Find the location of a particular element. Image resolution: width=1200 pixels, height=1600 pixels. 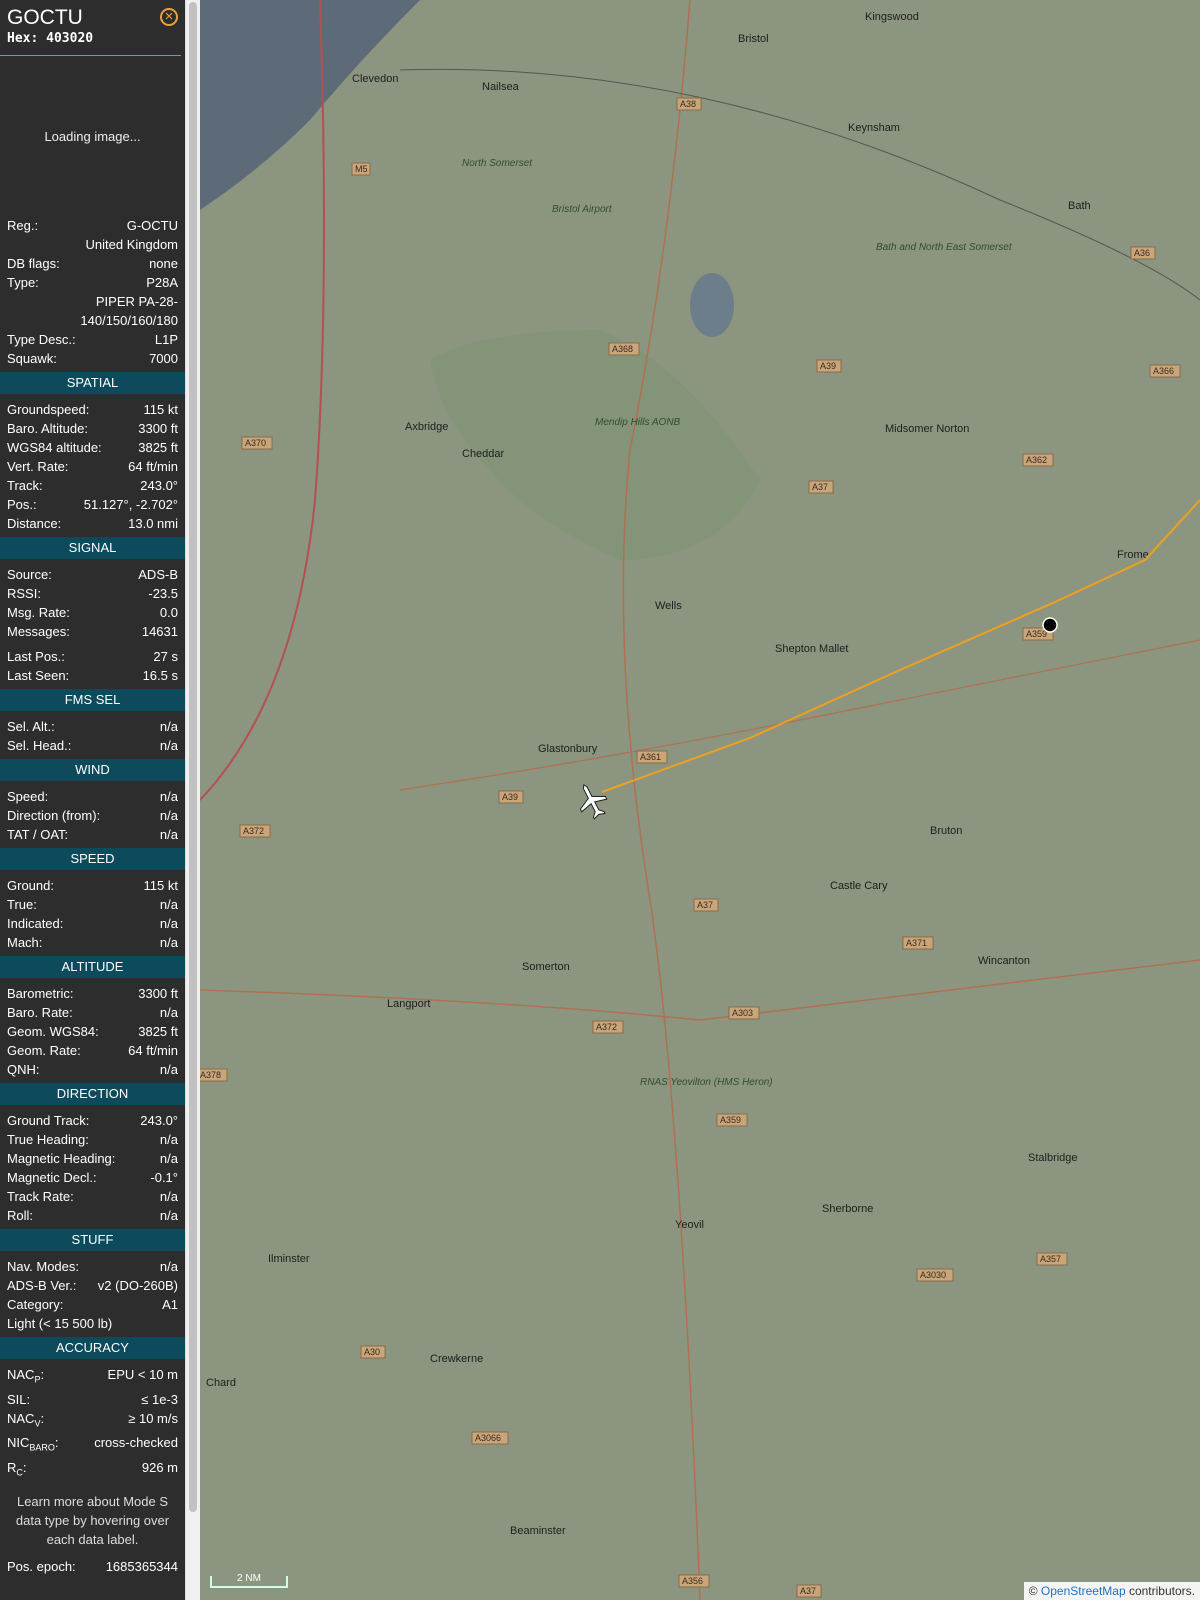

field-label: Speed: is located at coordinates (27, 796).